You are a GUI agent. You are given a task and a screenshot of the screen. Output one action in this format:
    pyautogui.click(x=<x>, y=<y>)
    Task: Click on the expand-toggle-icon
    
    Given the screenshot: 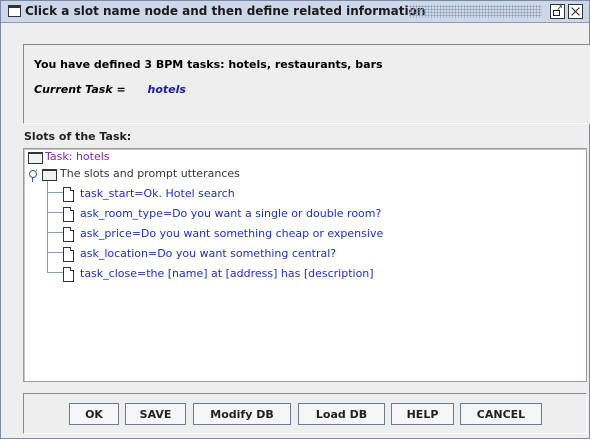 What is the action you would take?
    pyautogui.click(x=33, y=176)
    